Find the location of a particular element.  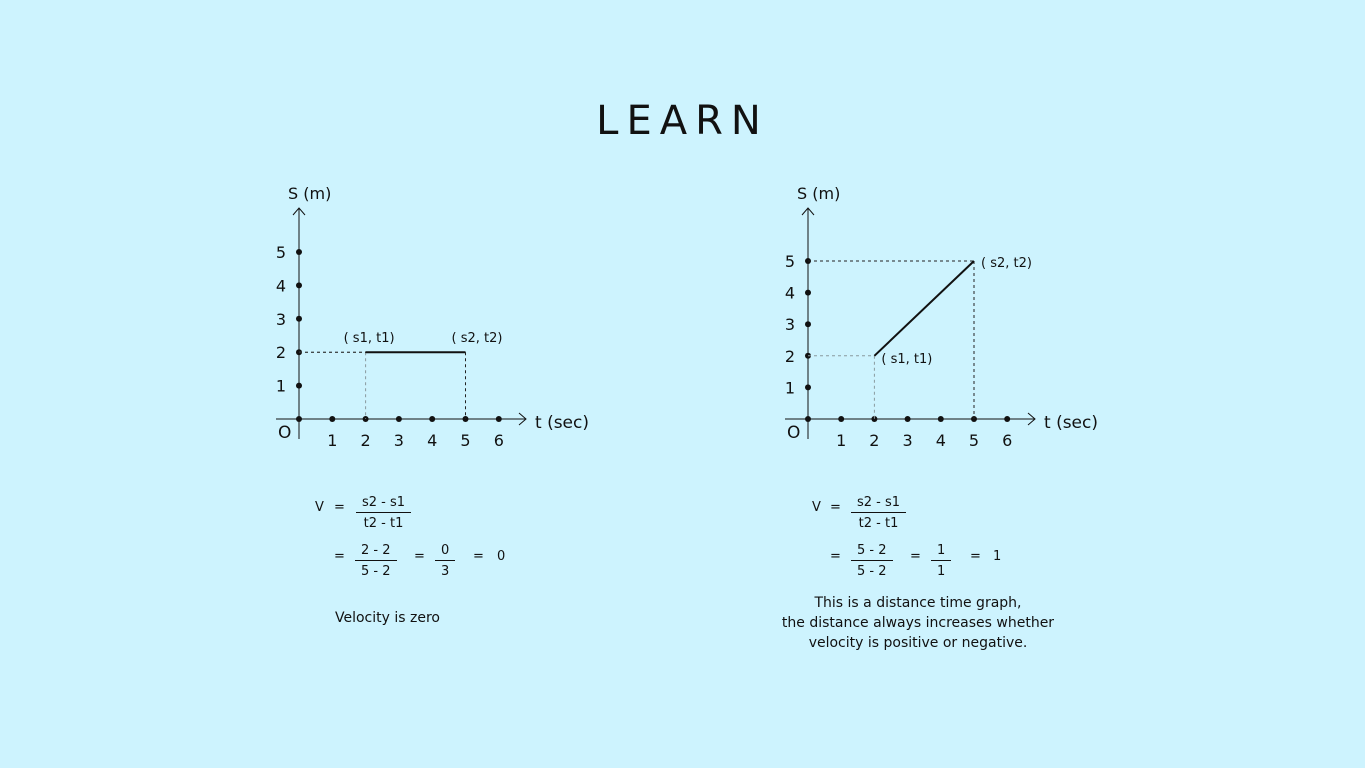

x-tick-label: 2 is located at coordinates (874, 440).